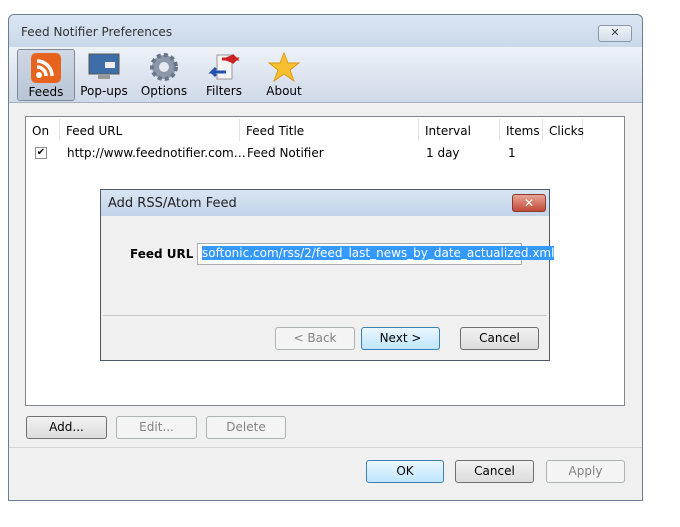 This screenshot has height=527, width=680. What do you see at coordinates (224, 66) in the screenshot?
I see `filter-arrows-icon` at bounding box center [224, 66].